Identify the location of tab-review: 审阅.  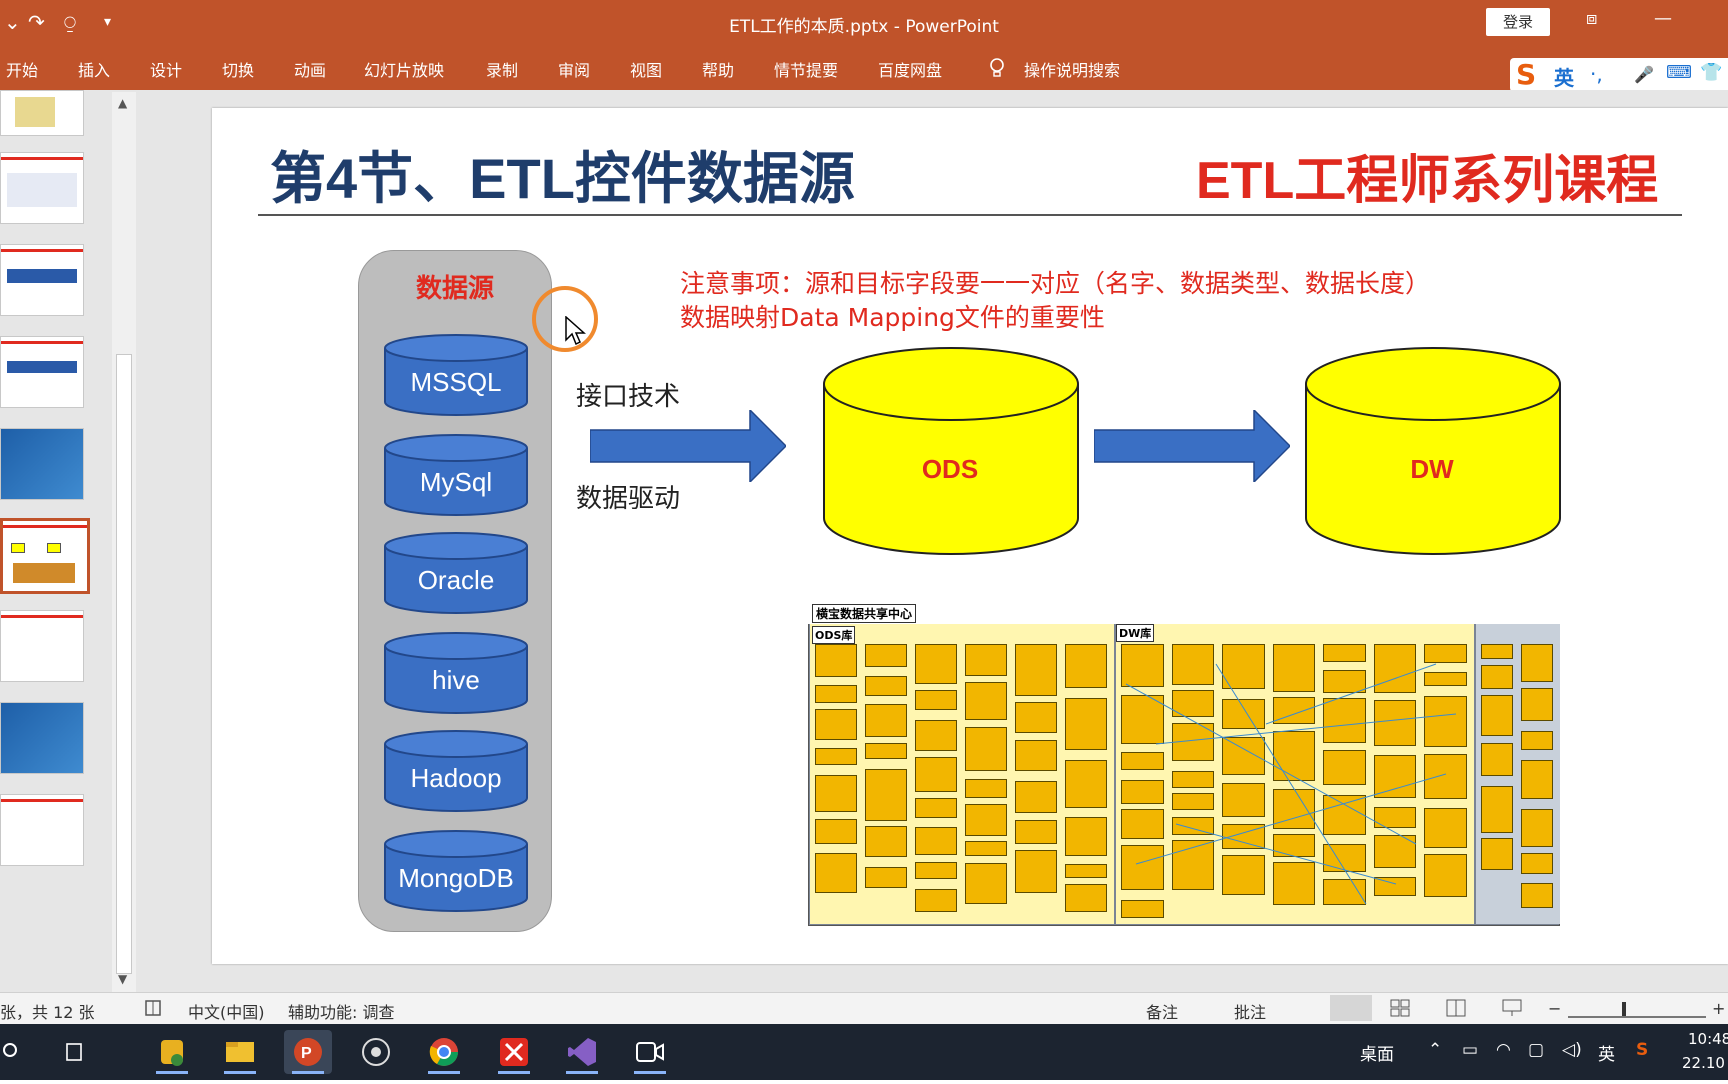
(574, 69).